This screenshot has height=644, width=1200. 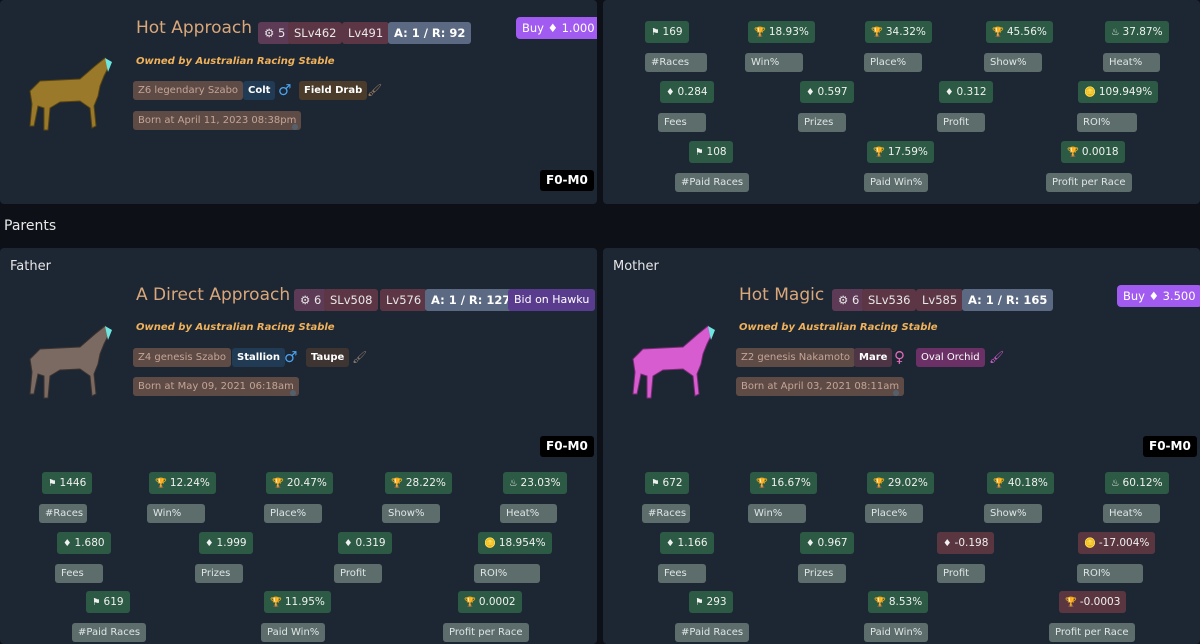 I want to click on stat-value-text: 0.967, so click(x=832, y=543).